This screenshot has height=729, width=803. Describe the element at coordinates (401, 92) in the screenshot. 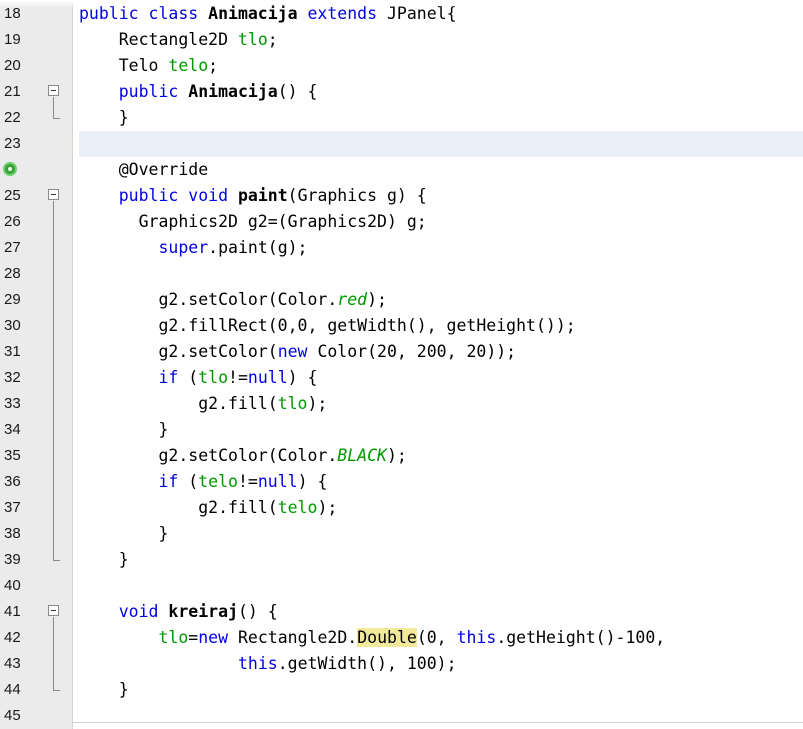

I see `code-line: 21 public Animacija() {` at that location.